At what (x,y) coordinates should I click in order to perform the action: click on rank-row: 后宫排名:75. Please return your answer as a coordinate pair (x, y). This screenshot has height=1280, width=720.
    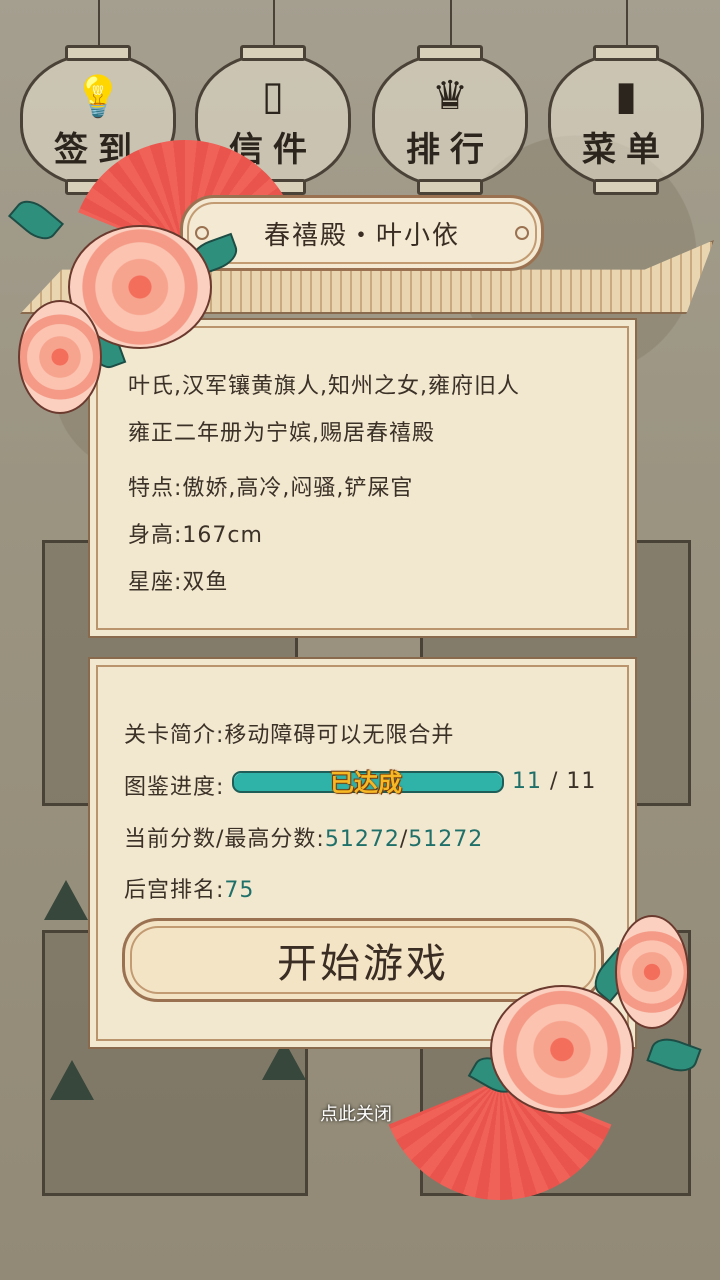
    Looking at the image, I should click on (189, 888).